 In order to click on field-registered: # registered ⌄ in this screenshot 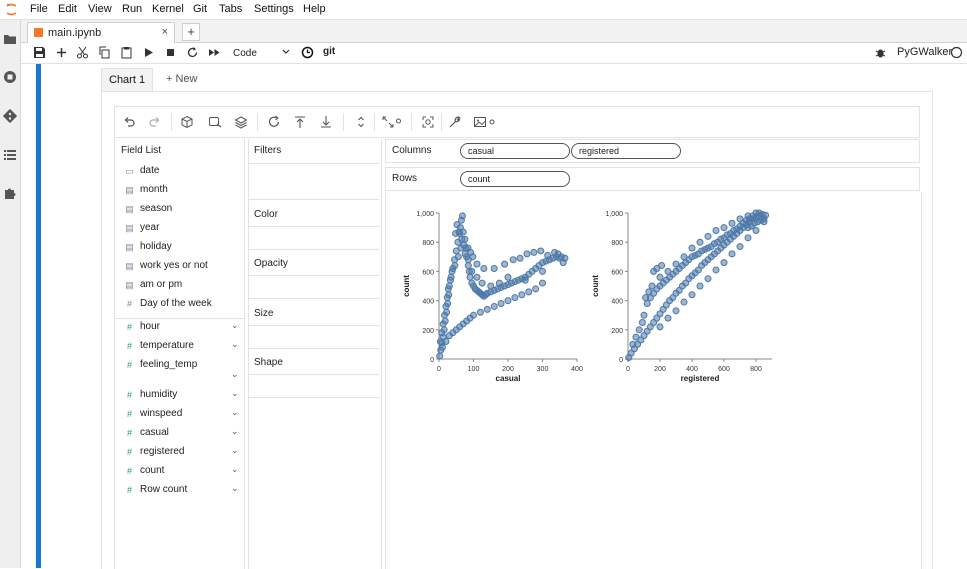, I will do `click(183, 453)`.